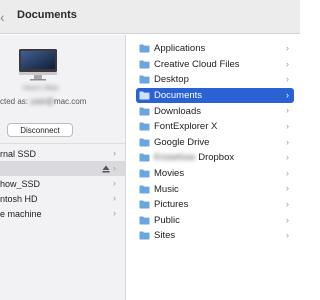  Describe the element at coordinates (38, 65) in the screenshot. I see `imac-icon` at that location.